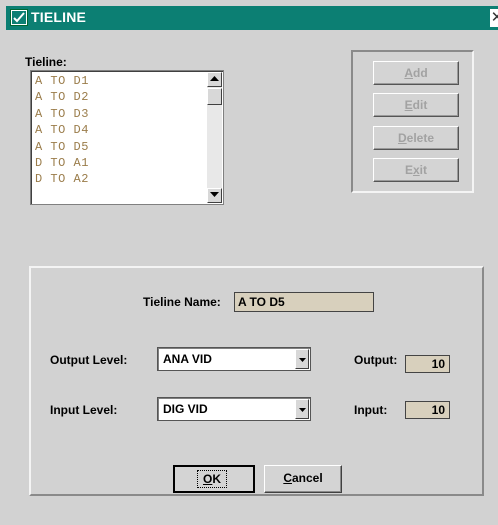 This screenshot has height=525, width=498. I want to click on input-level-value: DIG VID, so click(185, 409).